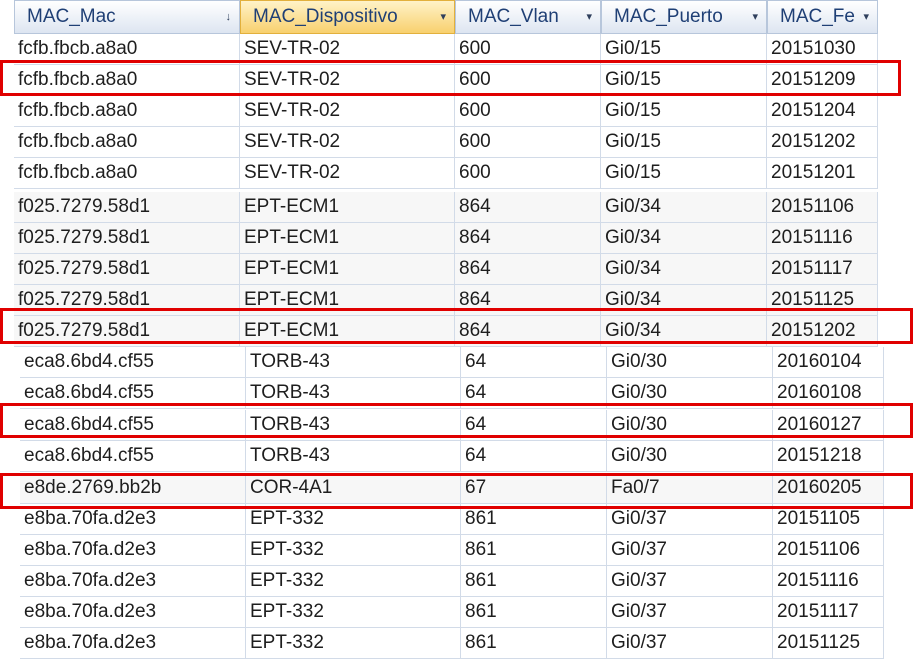 This screenshot has height=660, width=916. What do you see at coordinates (822, 331) in the screenshot?
I see `fecha-cell: 20151202` at bounding box center [822, 331].